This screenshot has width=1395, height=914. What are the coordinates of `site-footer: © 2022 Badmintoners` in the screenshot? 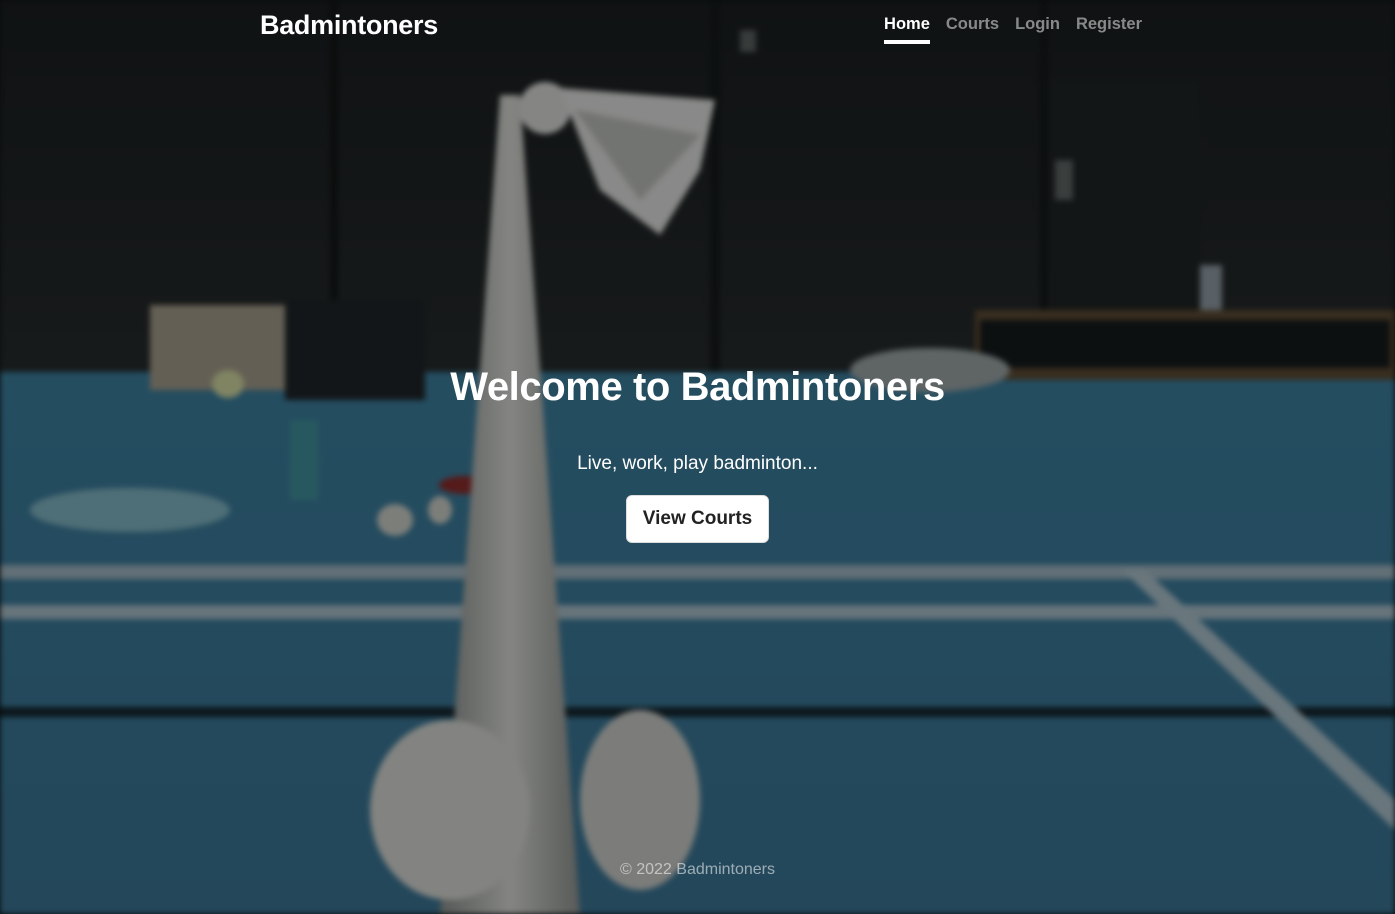 It's located at (697, 870).